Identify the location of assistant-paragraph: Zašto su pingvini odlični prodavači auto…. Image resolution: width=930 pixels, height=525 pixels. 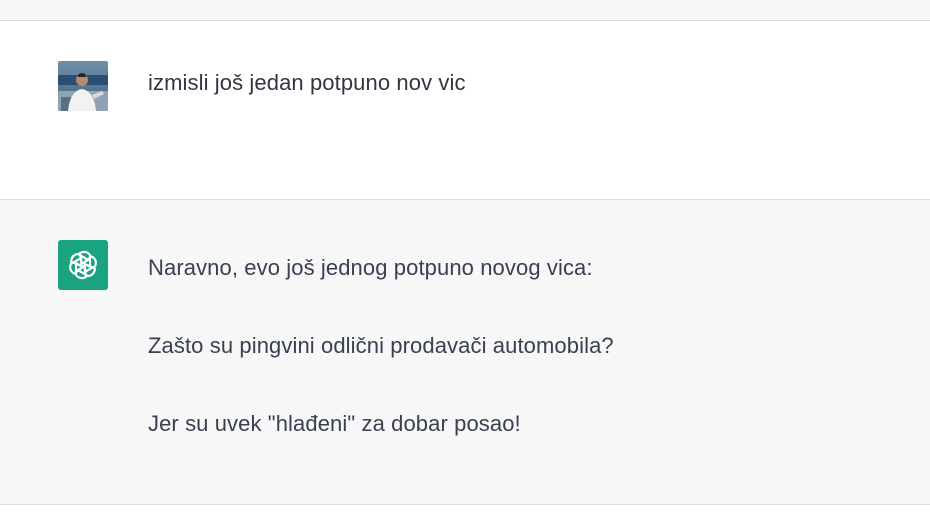
(381, 345).